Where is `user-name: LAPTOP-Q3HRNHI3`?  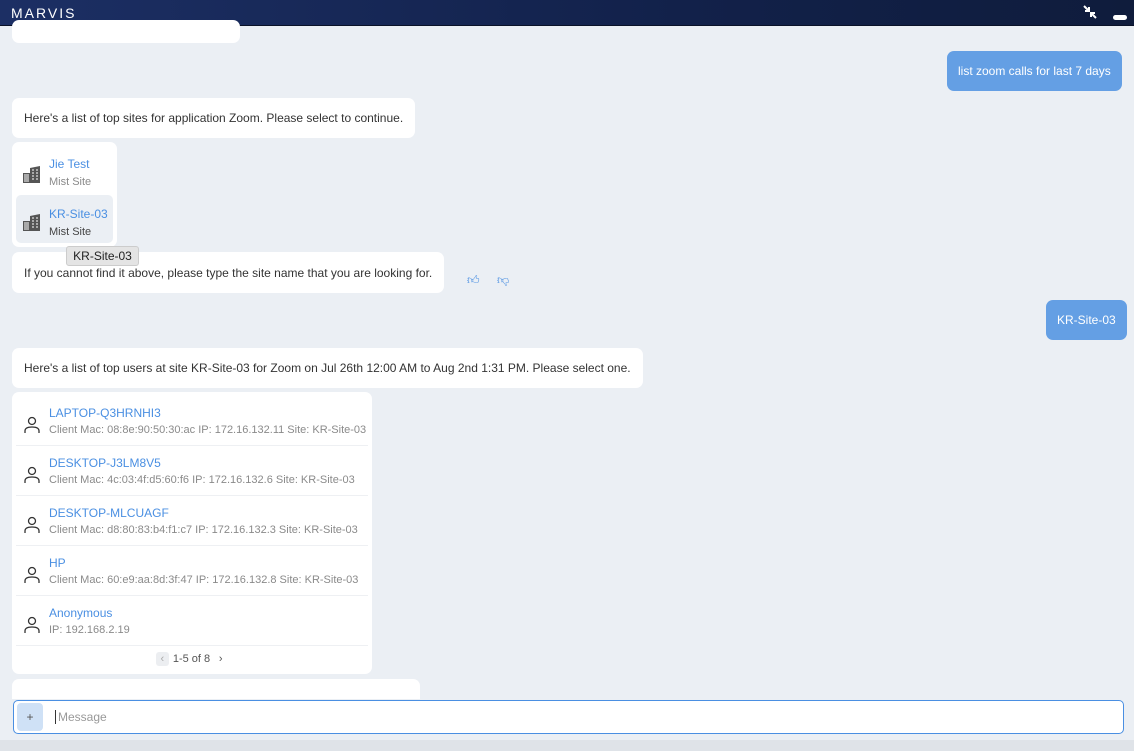
user-name: LAPTOP-Q3HRNHI3 is located at coordinates (105, 413).